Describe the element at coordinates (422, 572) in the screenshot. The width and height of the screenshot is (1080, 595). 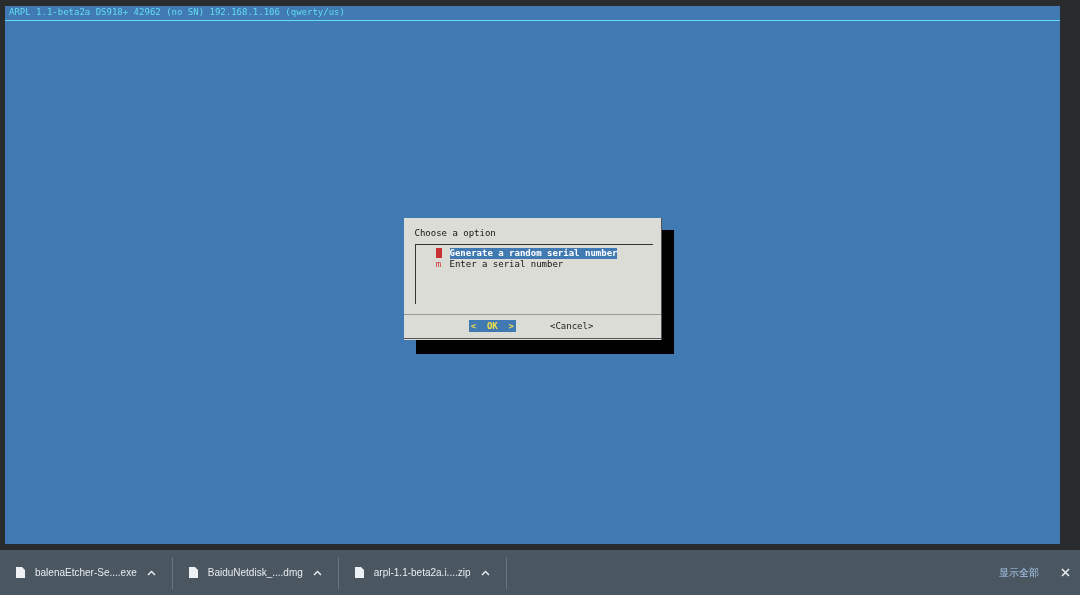
I see `download-name: arpl-1.1-beta2a.i....zip` at that location.